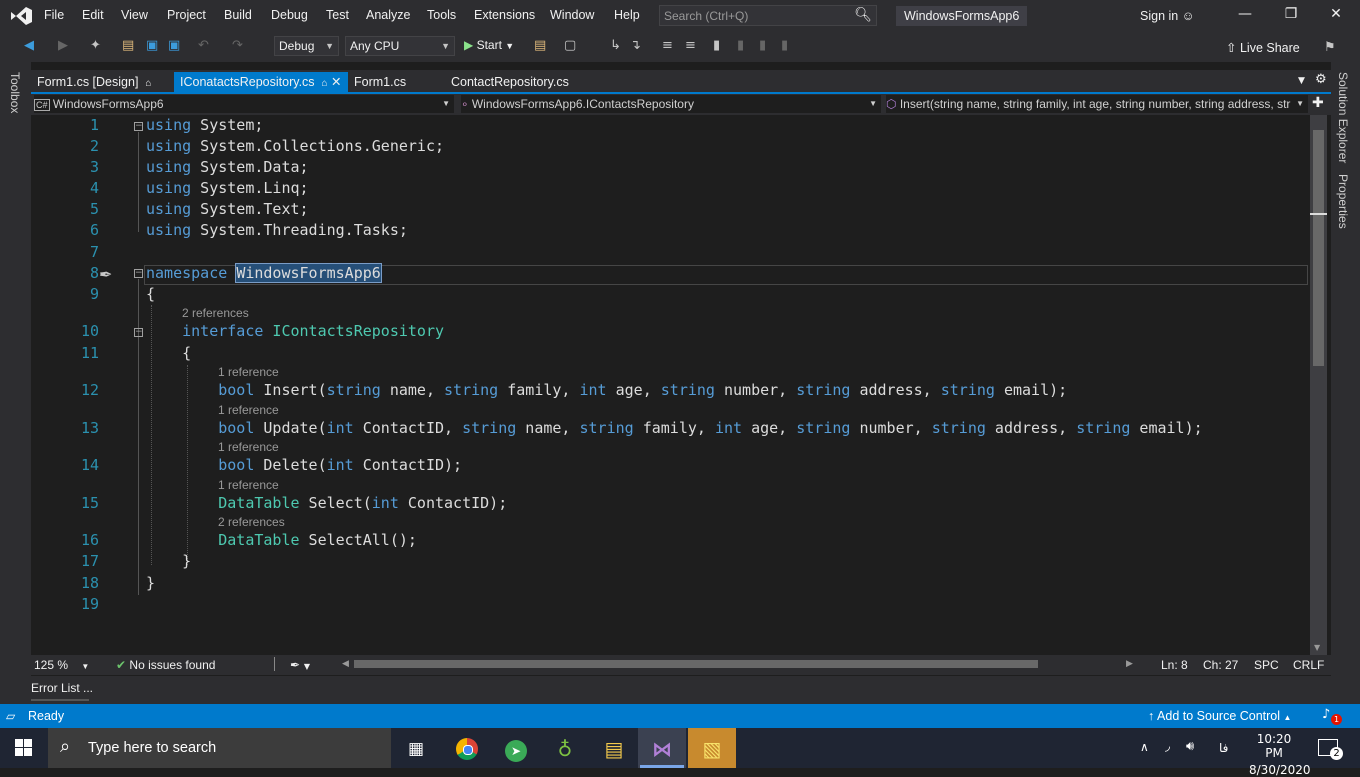 Image resolution: width=1360 pixels, height=777 pixels. Describe the element at coordinates (1219, 716) in the screenshot. I see `add-to-source-control-button: ↑ Add to Source Control ▲` at that location.